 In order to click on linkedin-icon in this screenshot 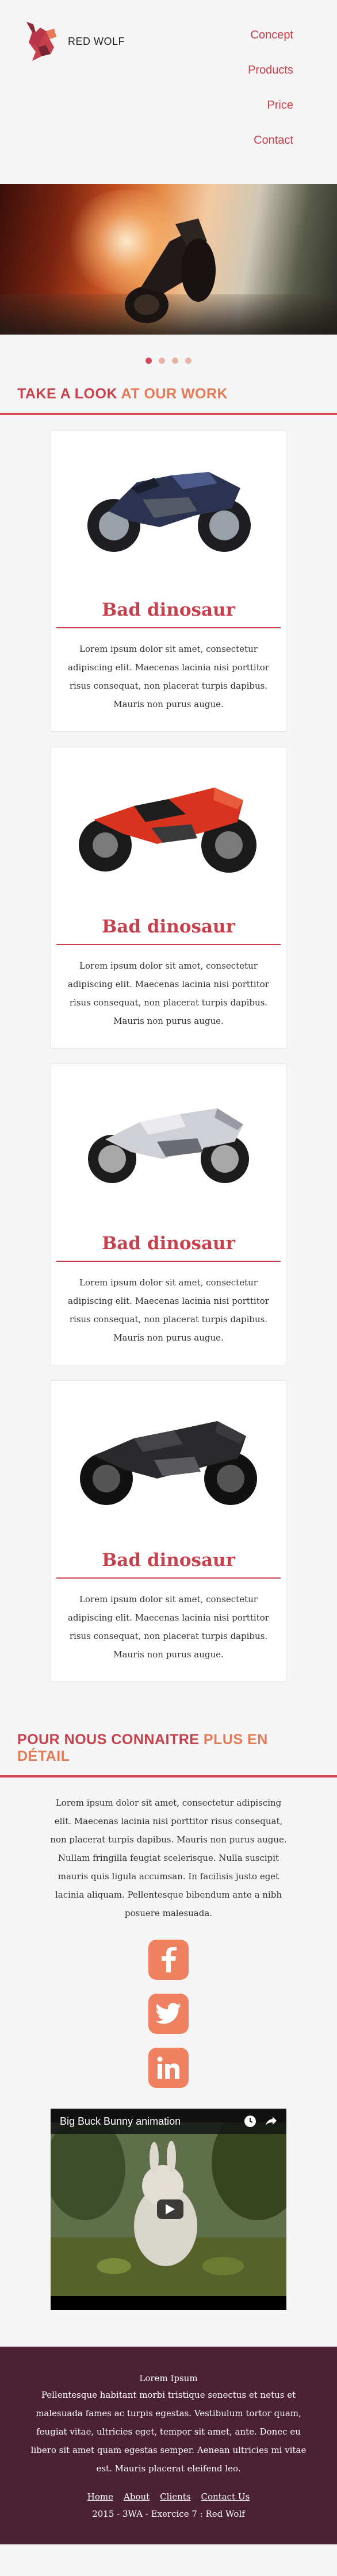, I will do `click(168, 2067)`.